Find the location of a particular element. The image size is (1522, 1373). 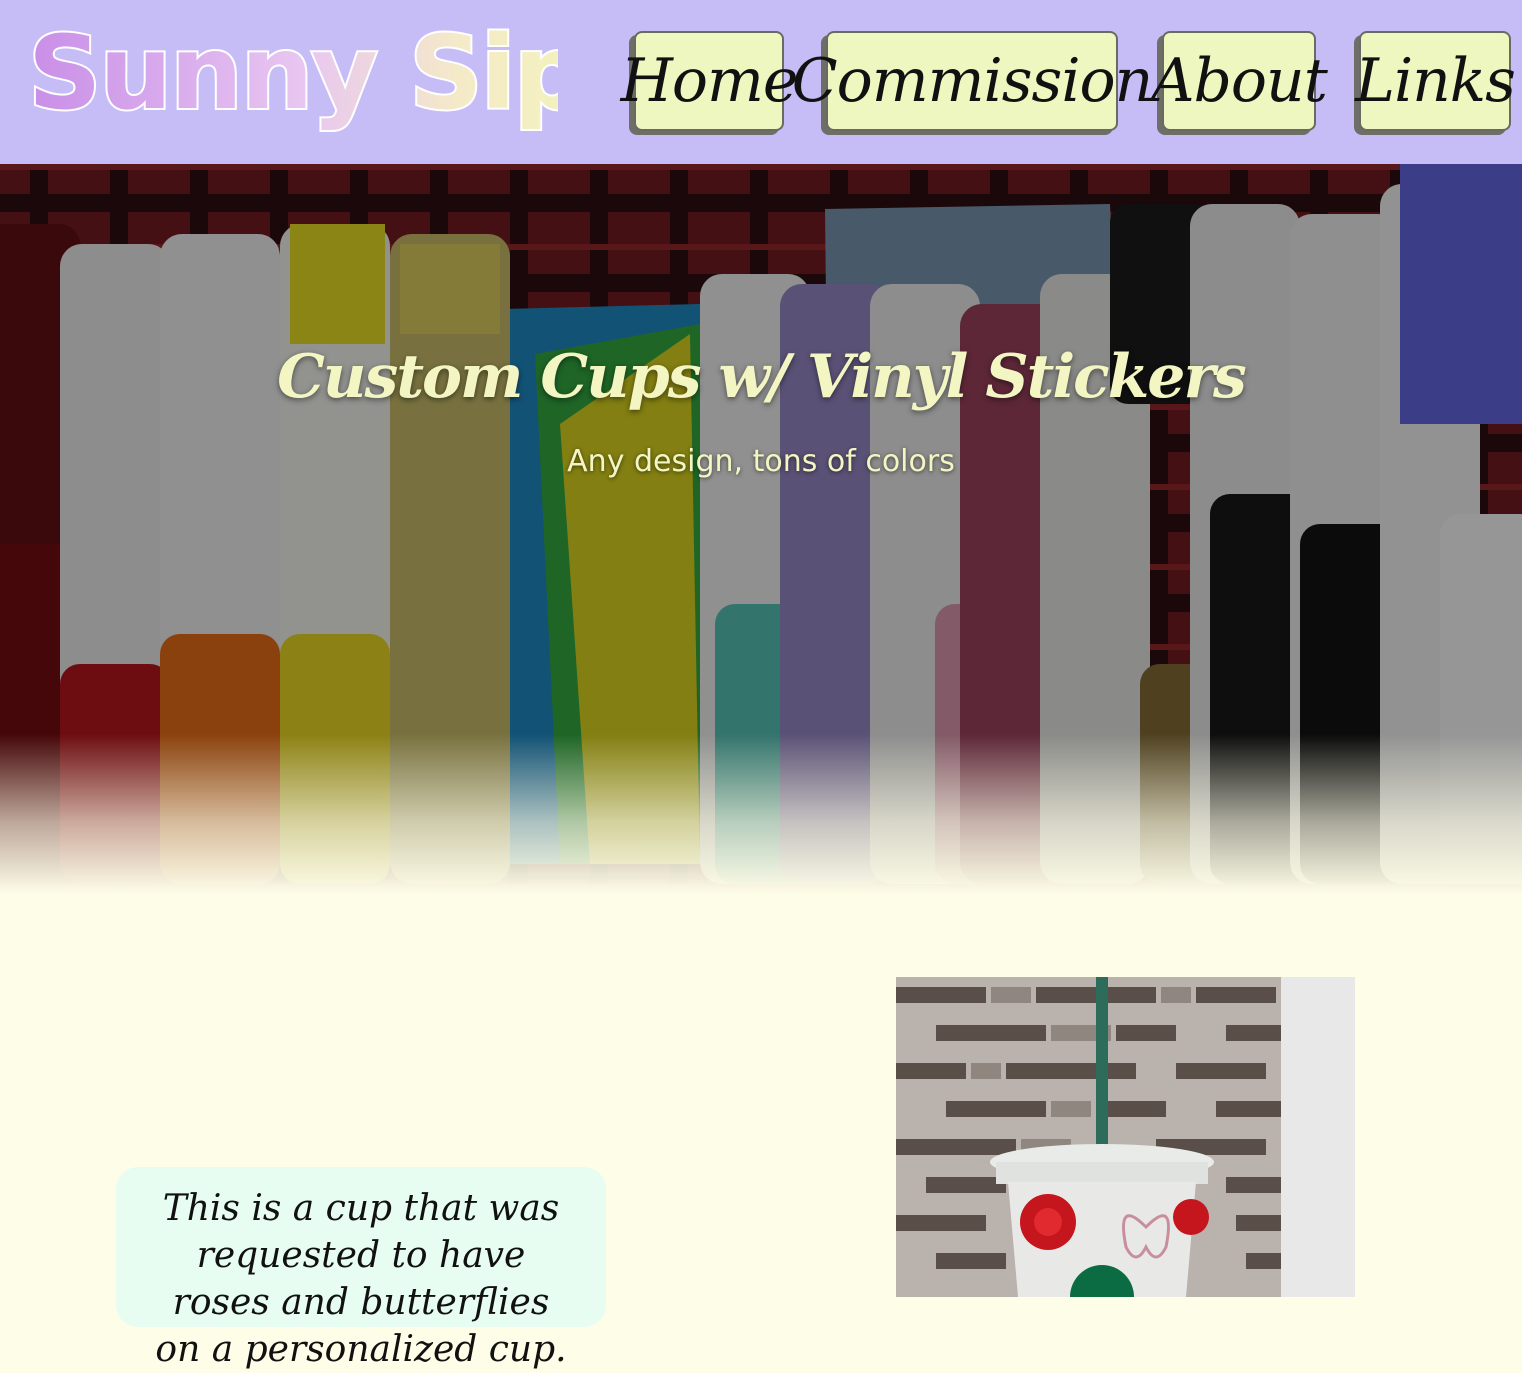

nav-about-button: About is located at coordinates (1239, 81).